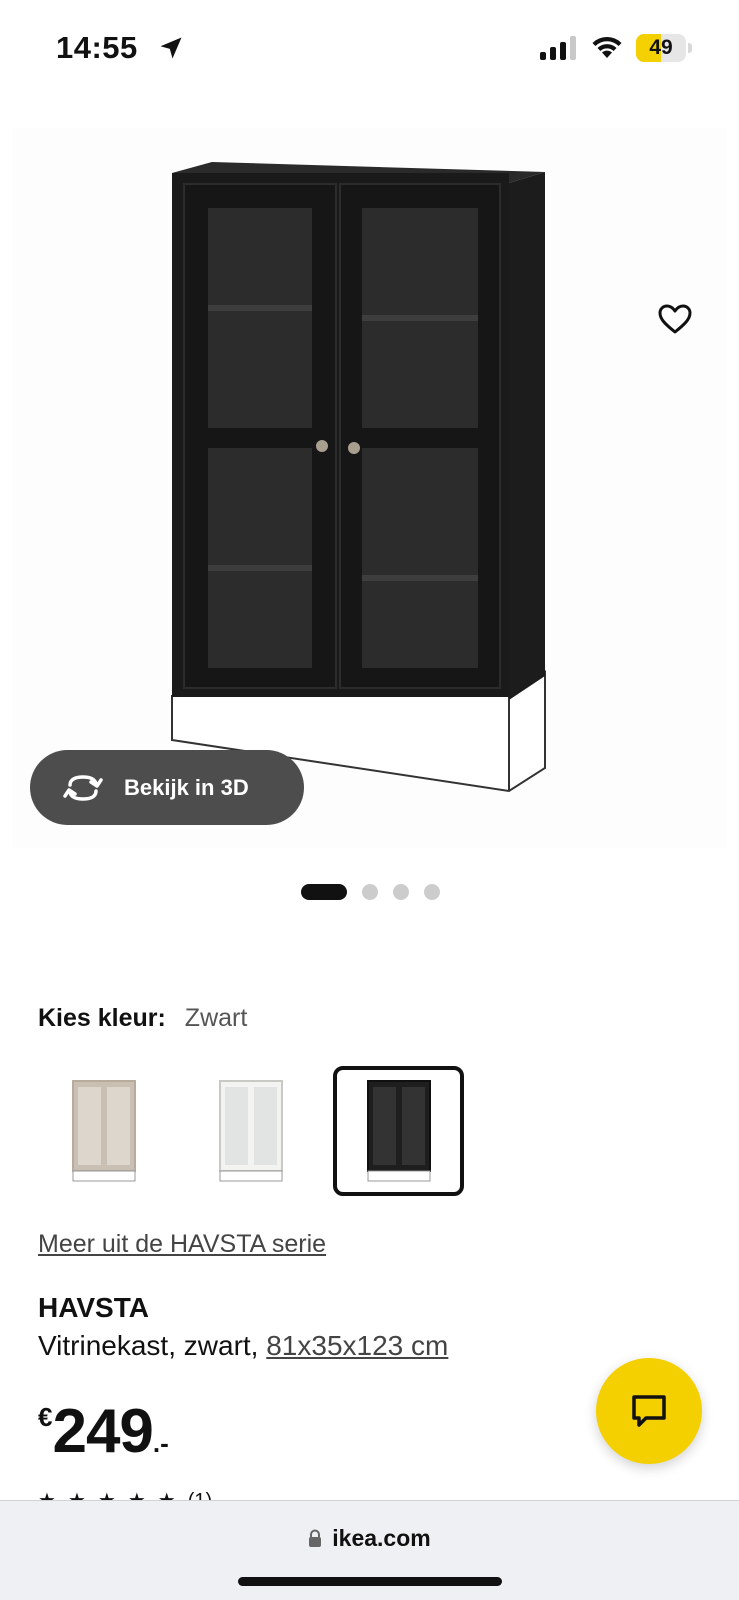  I want to click on color-picker-label: Kies kleur:, so click(102, 1018).